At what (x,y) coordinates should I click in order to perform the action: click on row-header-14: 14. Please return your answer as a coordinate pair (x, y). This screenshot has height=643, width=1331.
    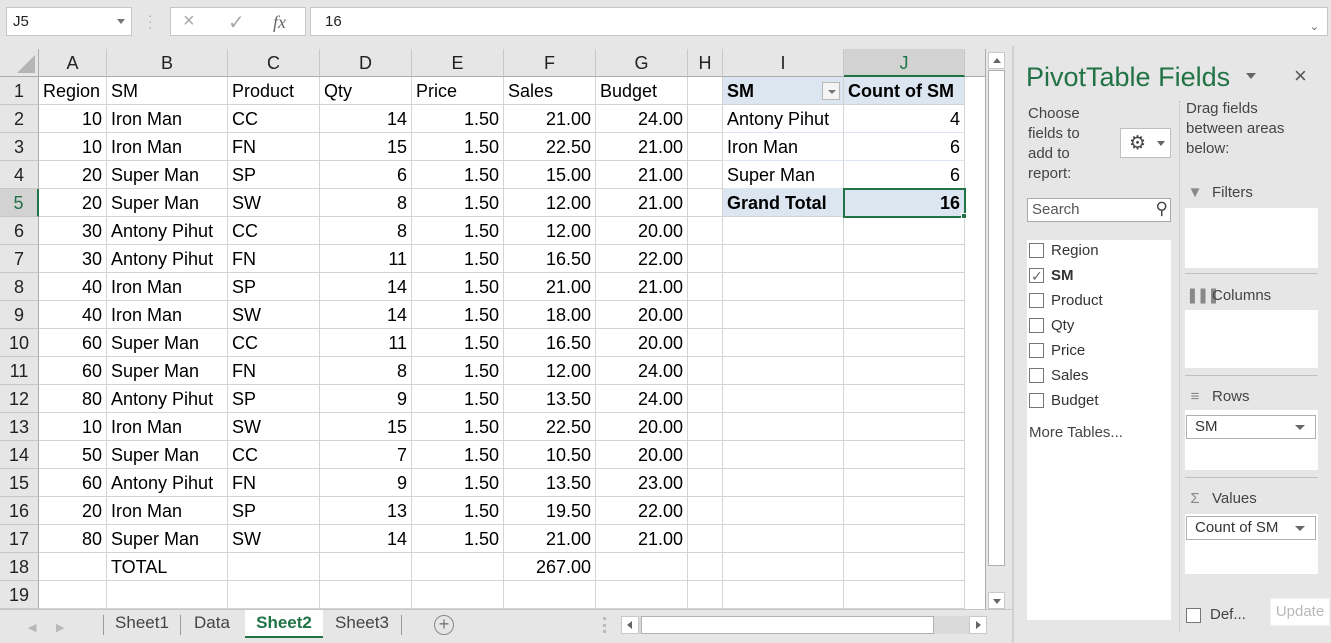
    Looking at the image, I should click on (19, 455).